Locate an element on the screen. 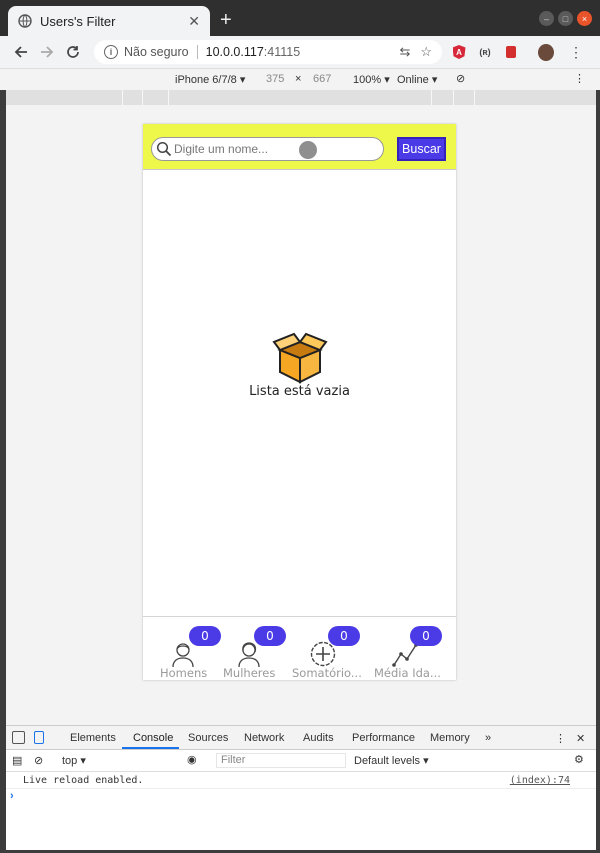  arrow-right-icon is located at coordinates (47, 52).